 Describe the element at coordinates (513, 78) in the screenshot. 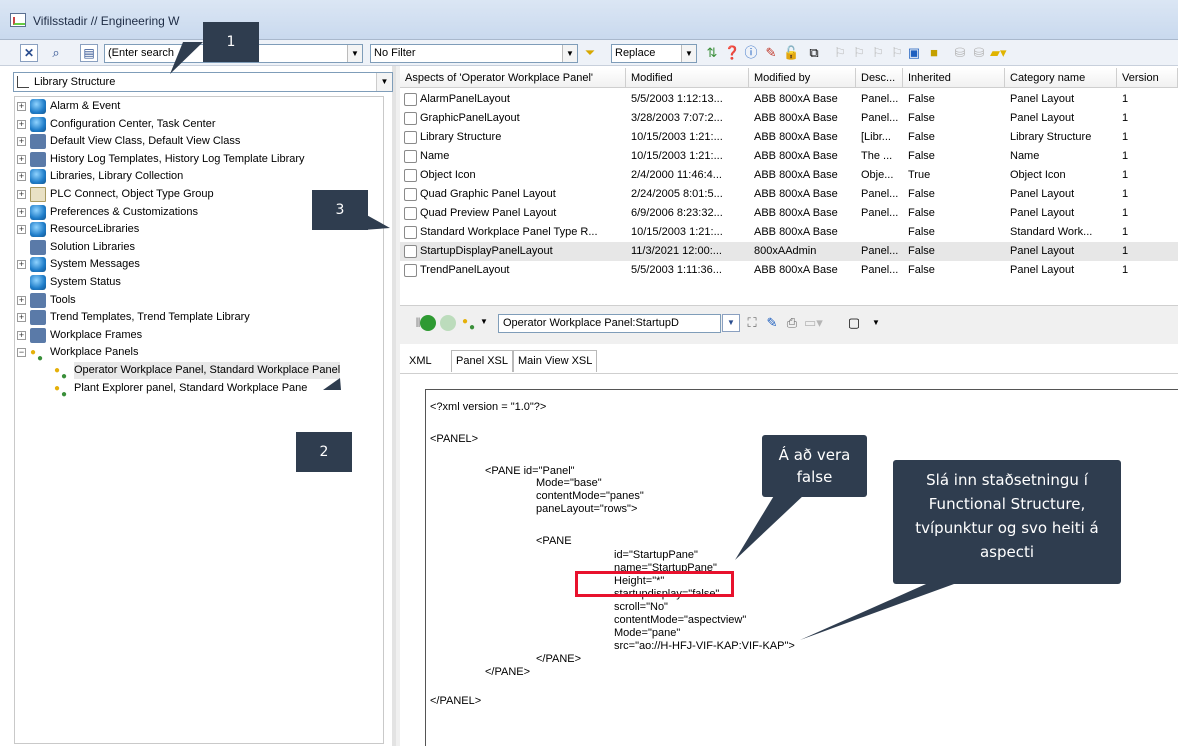

I see `column-header: Aspects of 'Operator Workplace Panel'` at that location.